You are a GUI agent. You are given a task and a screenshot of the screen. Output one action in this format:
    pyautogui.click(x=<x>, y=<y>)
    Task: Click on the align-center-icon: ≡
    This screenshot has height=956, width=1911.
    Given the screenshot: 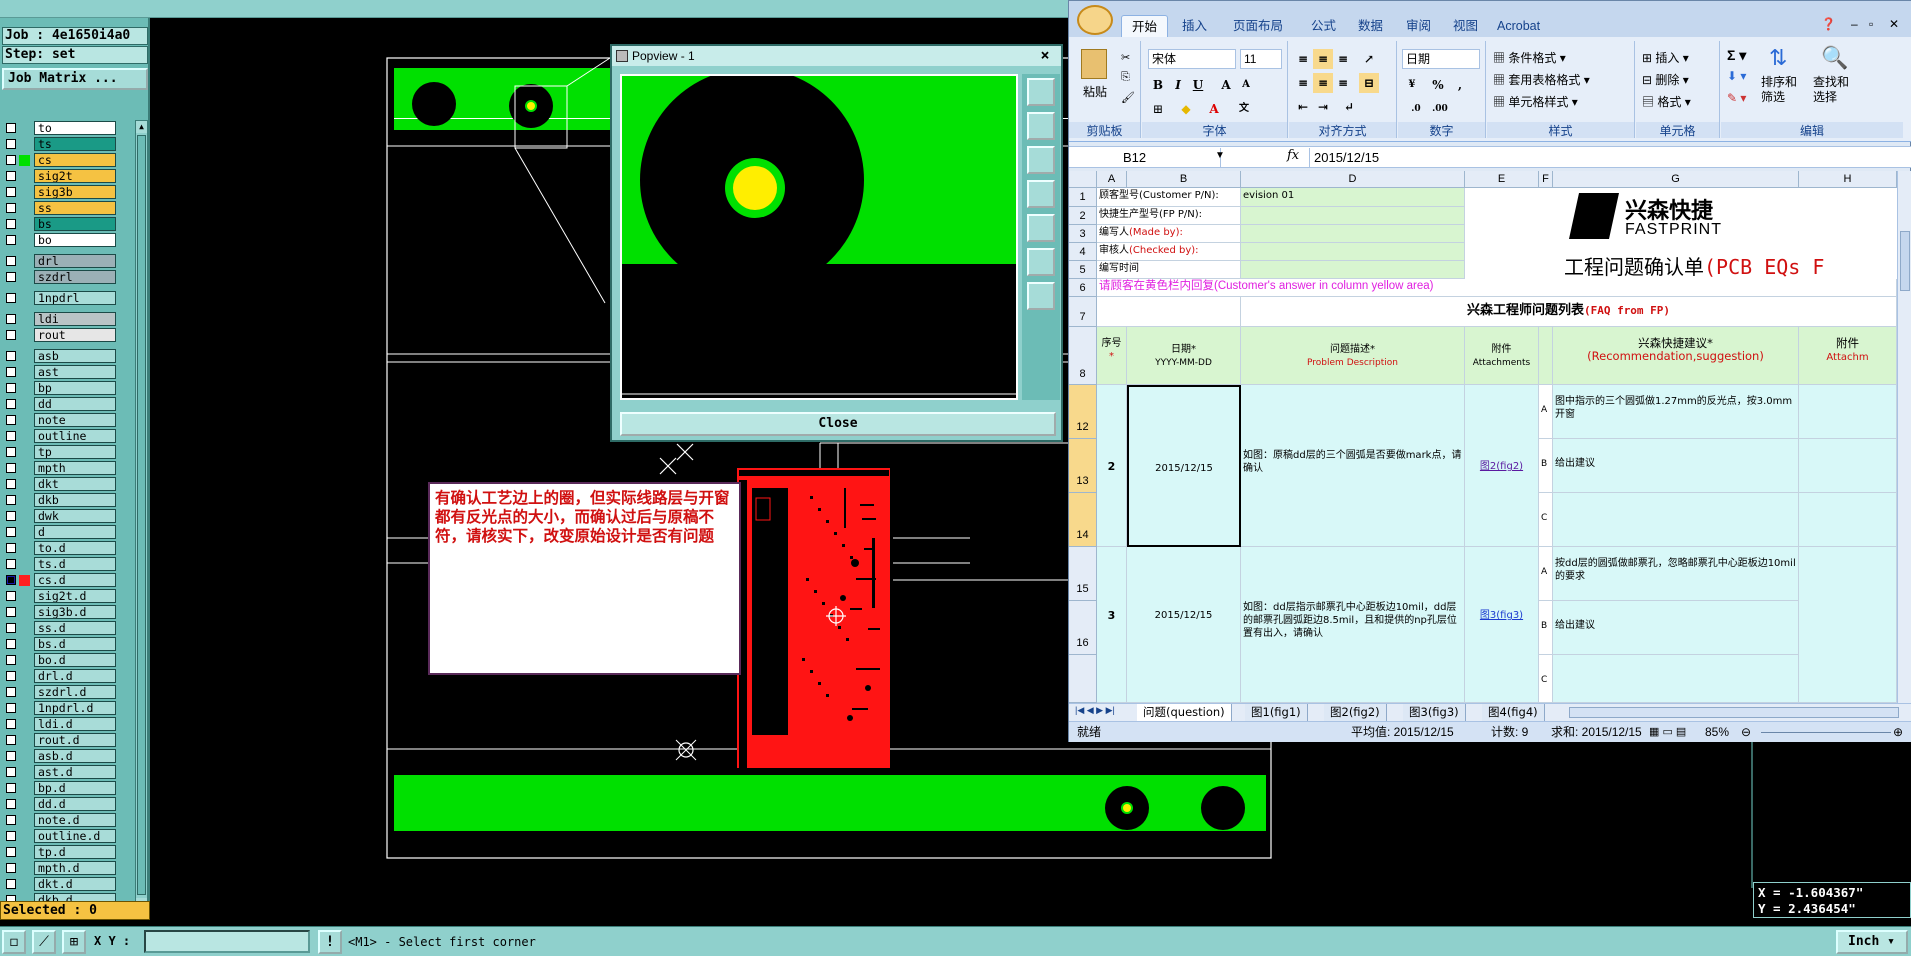 What is the action you would take?
    pyautogui.click(x=1323, y=83)
    